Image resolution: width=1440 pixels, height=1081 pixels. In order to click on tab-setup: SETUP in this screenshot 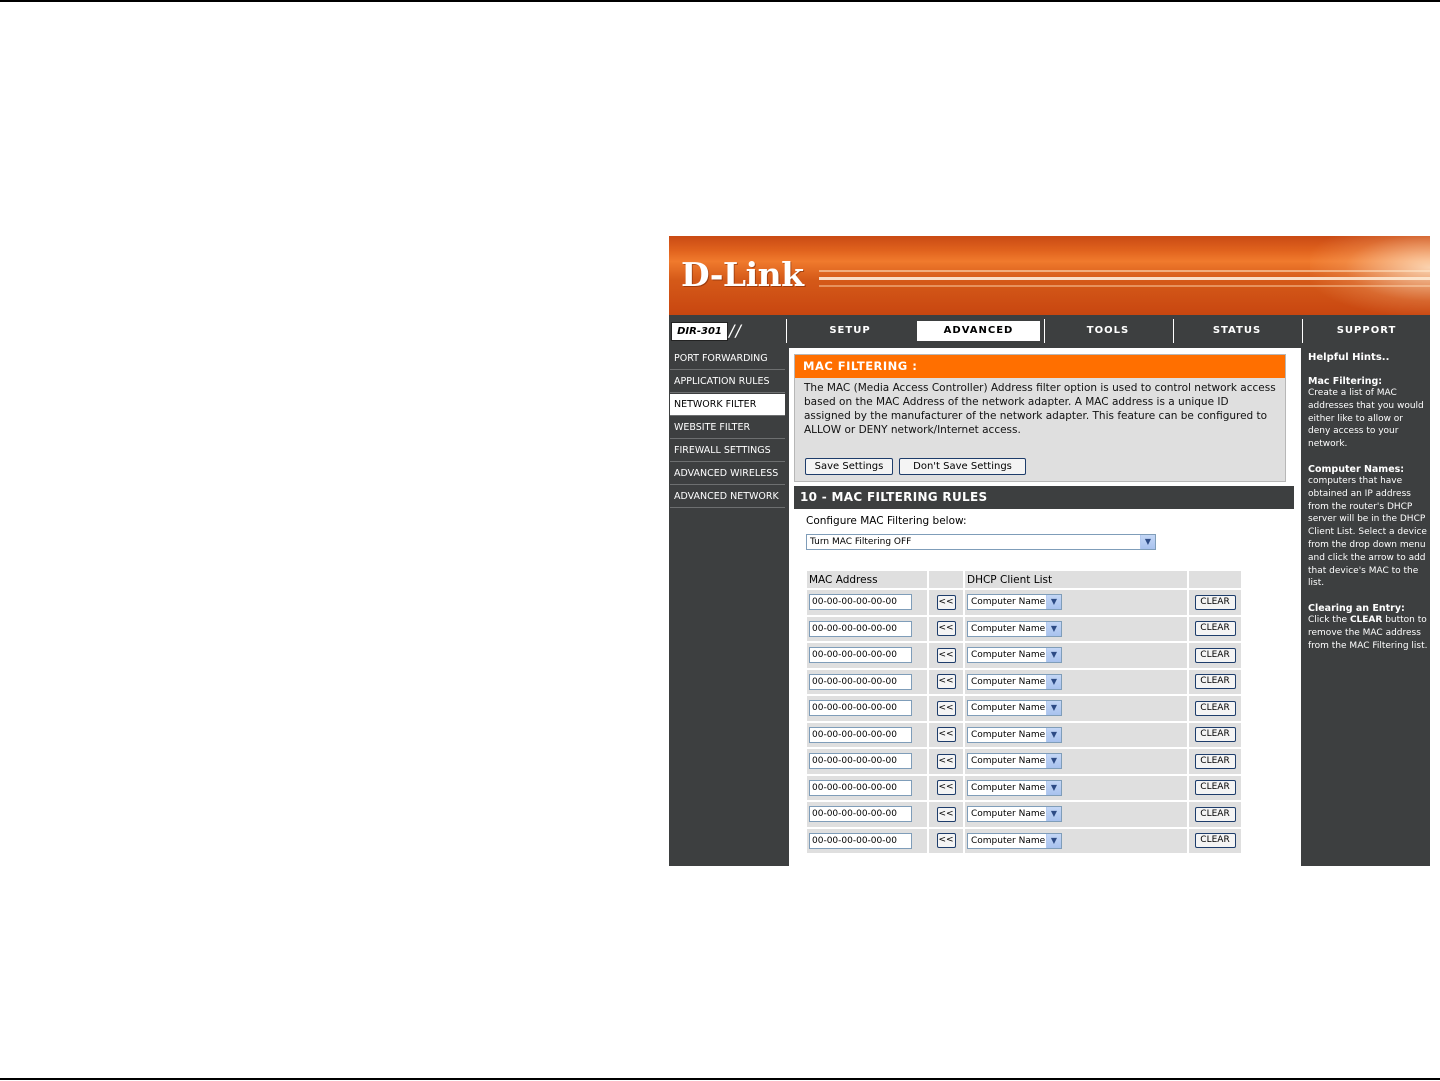, I will do `click(849, 331)`.